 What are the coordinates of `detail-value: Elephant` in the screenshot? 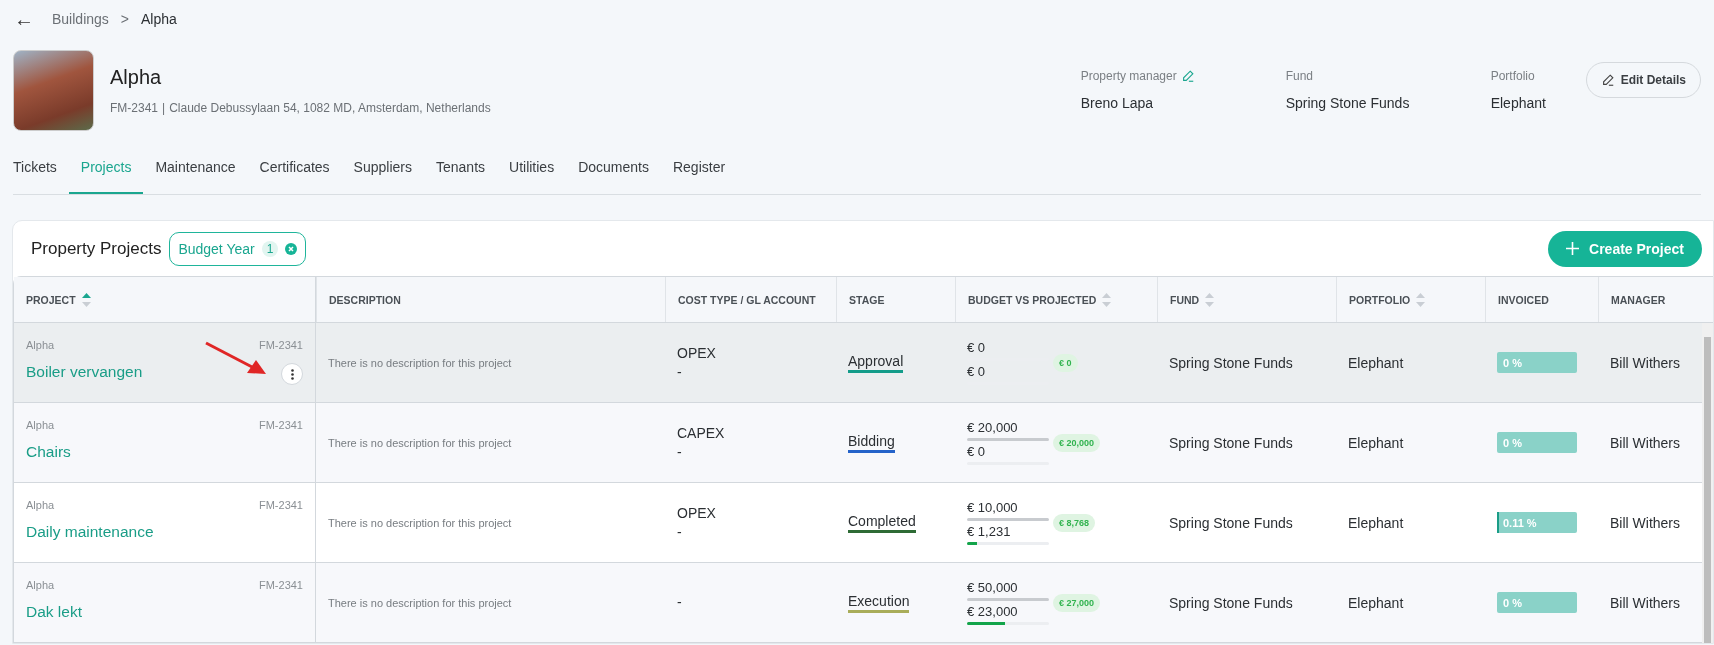 It's located at (1518, 103).